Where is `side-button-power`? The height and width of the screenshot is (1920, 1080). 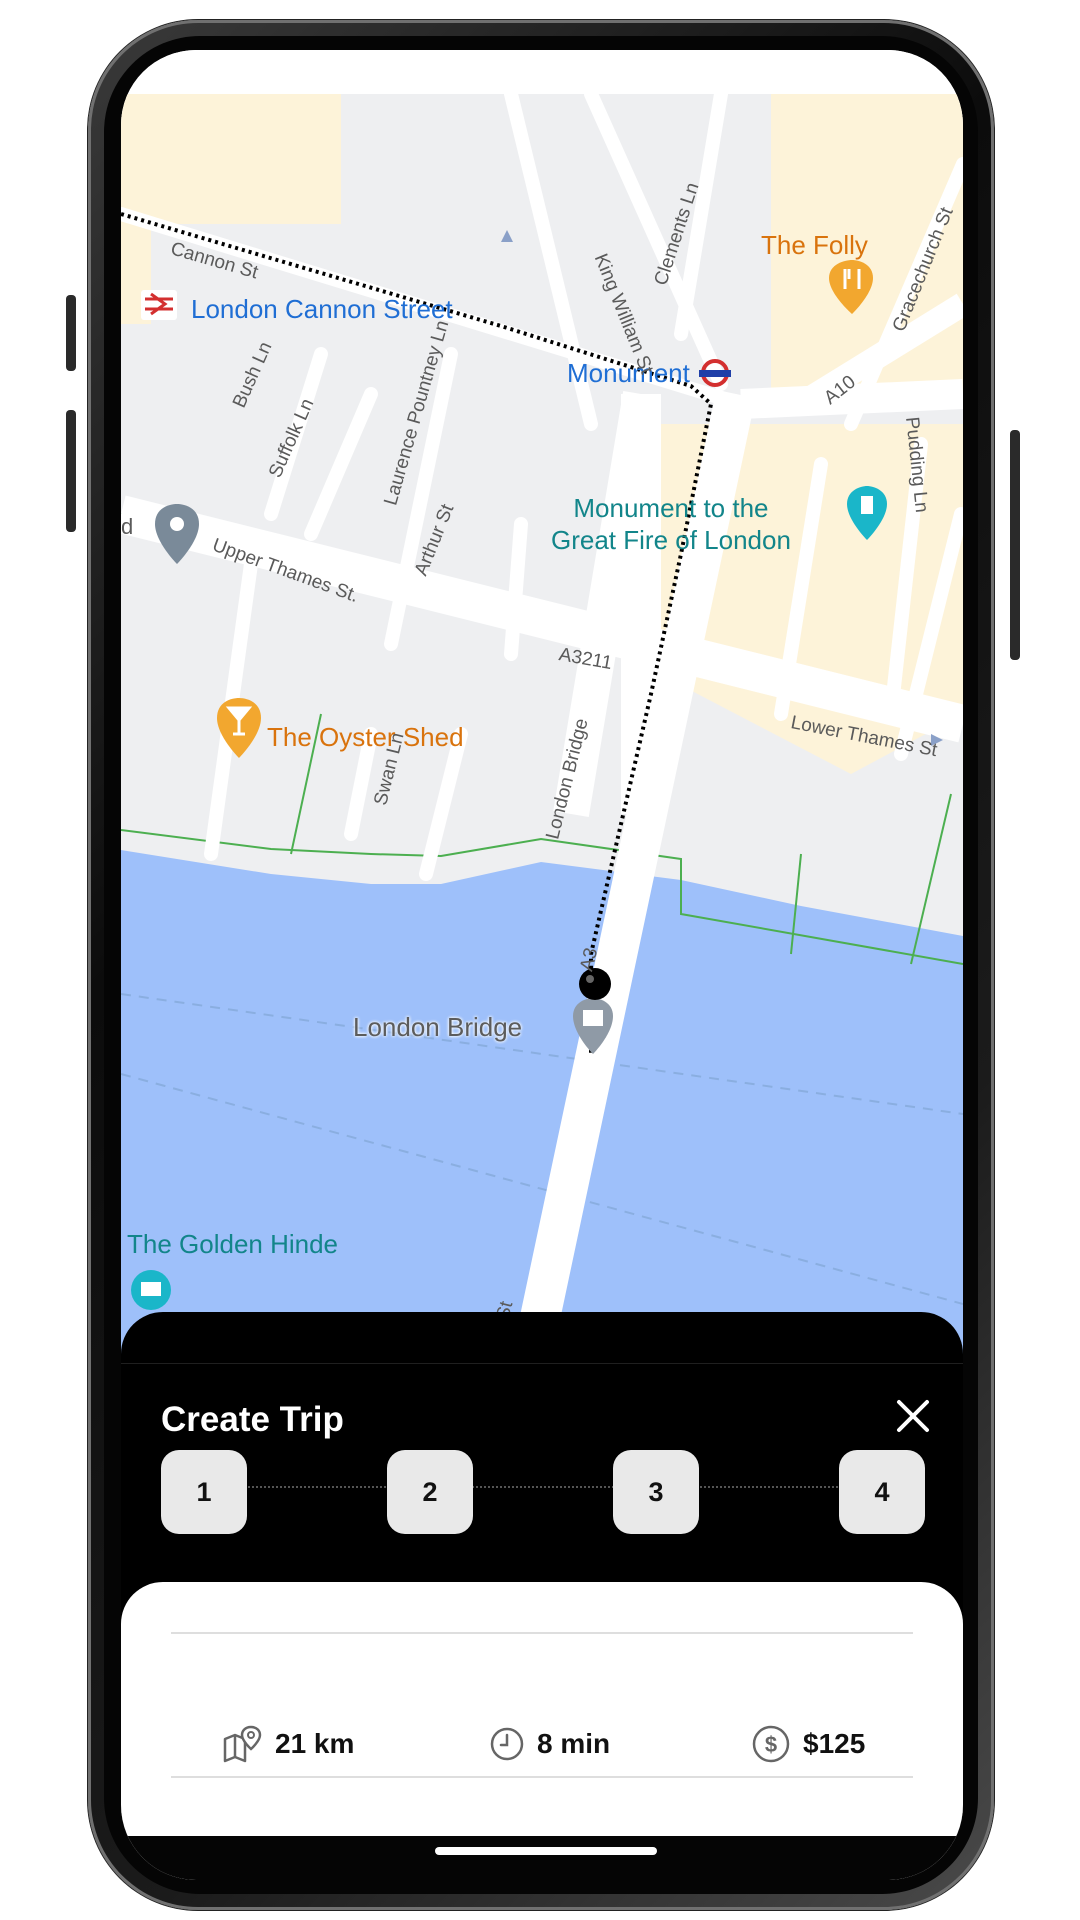
side-button-power is located at coordinates (1015, 545).